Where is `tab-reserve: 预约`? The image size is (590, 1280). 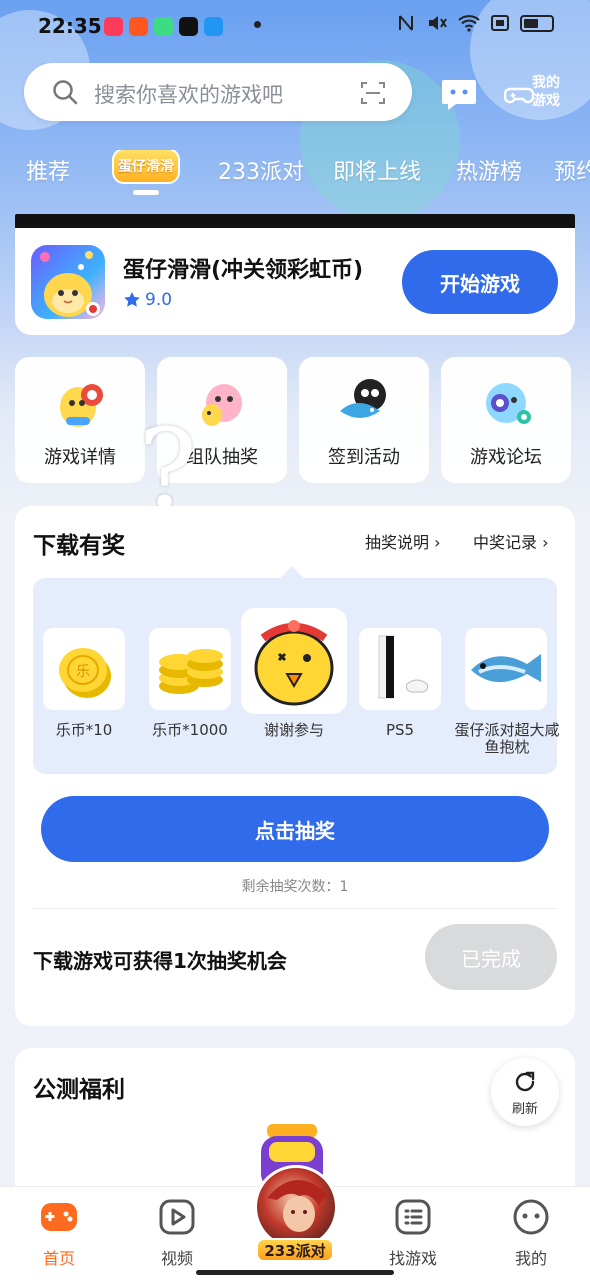
tab-reserve: 预约 is located at coordinates (572, 170).